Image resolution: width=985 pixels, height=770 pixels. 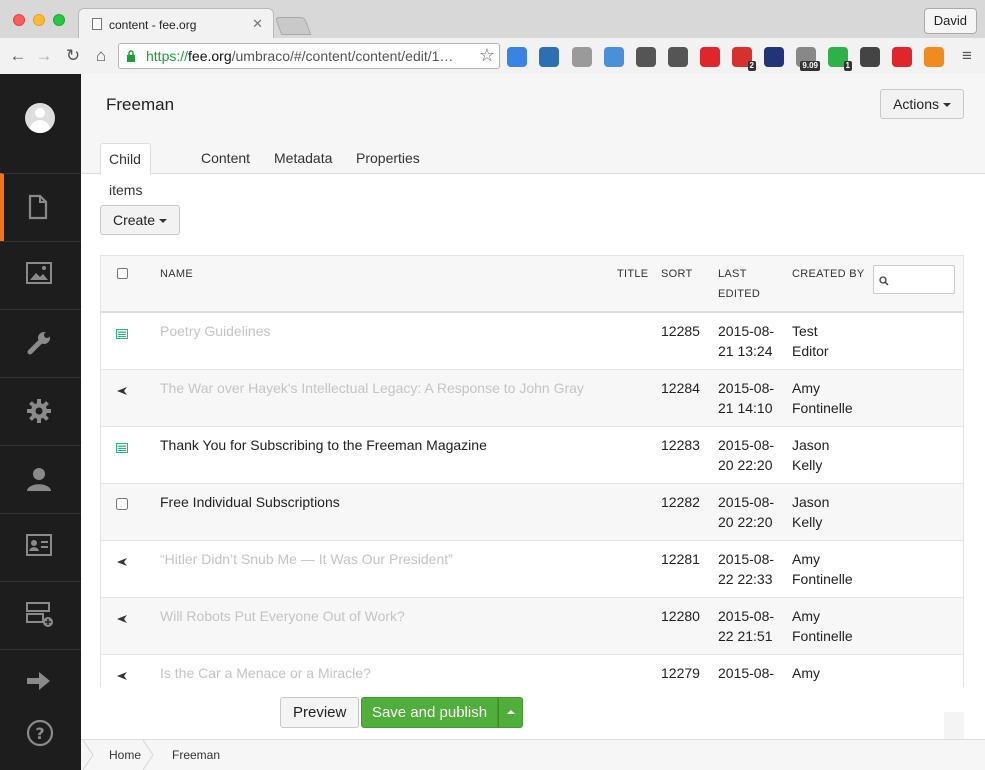 What do you see at coordinates (774, 57) in the screenshot?
I see `flag-icon` at bounding box center [774, 57].